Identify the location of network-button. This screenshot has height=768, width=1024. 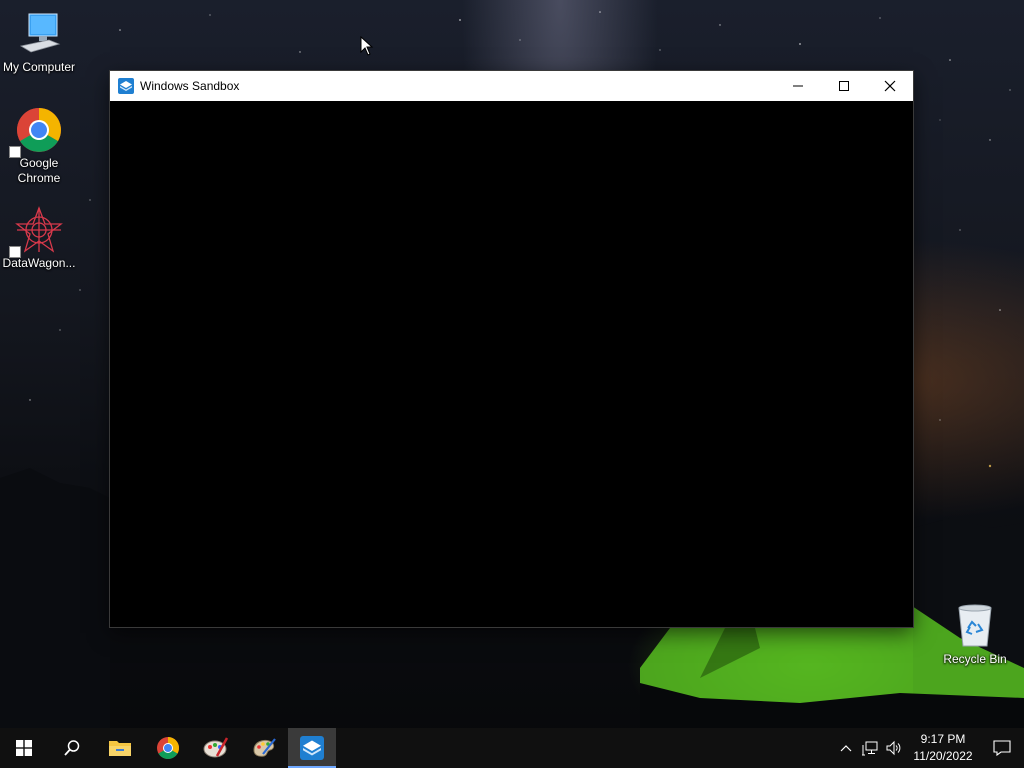
(870, 748).